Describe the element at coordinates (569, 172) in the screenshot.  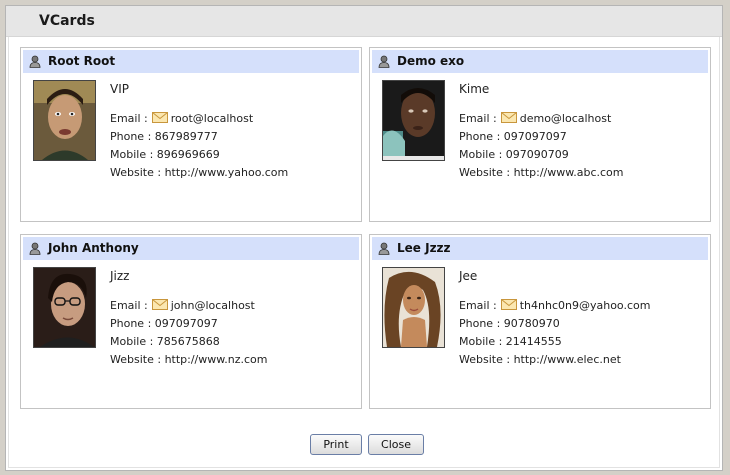
I see `website-link: http://www.abc.com` at that location.